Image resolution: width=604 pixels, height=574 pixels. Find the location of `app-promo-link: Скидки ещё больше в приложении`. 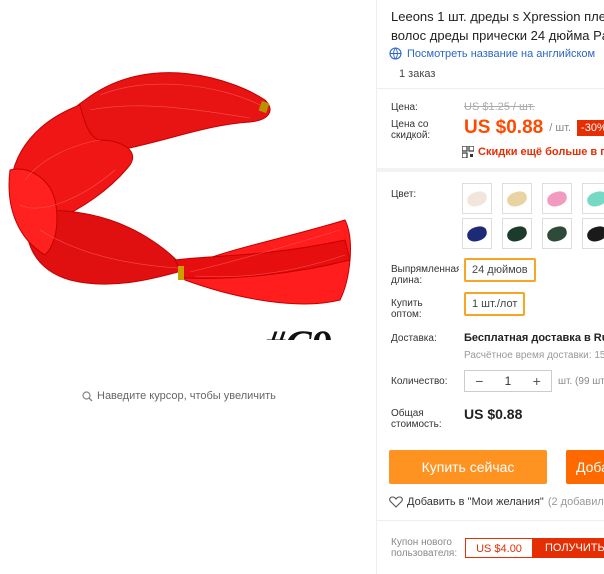

app-promo-link: Скидки ещё больше в приложении is located at coordinates (533, 152).